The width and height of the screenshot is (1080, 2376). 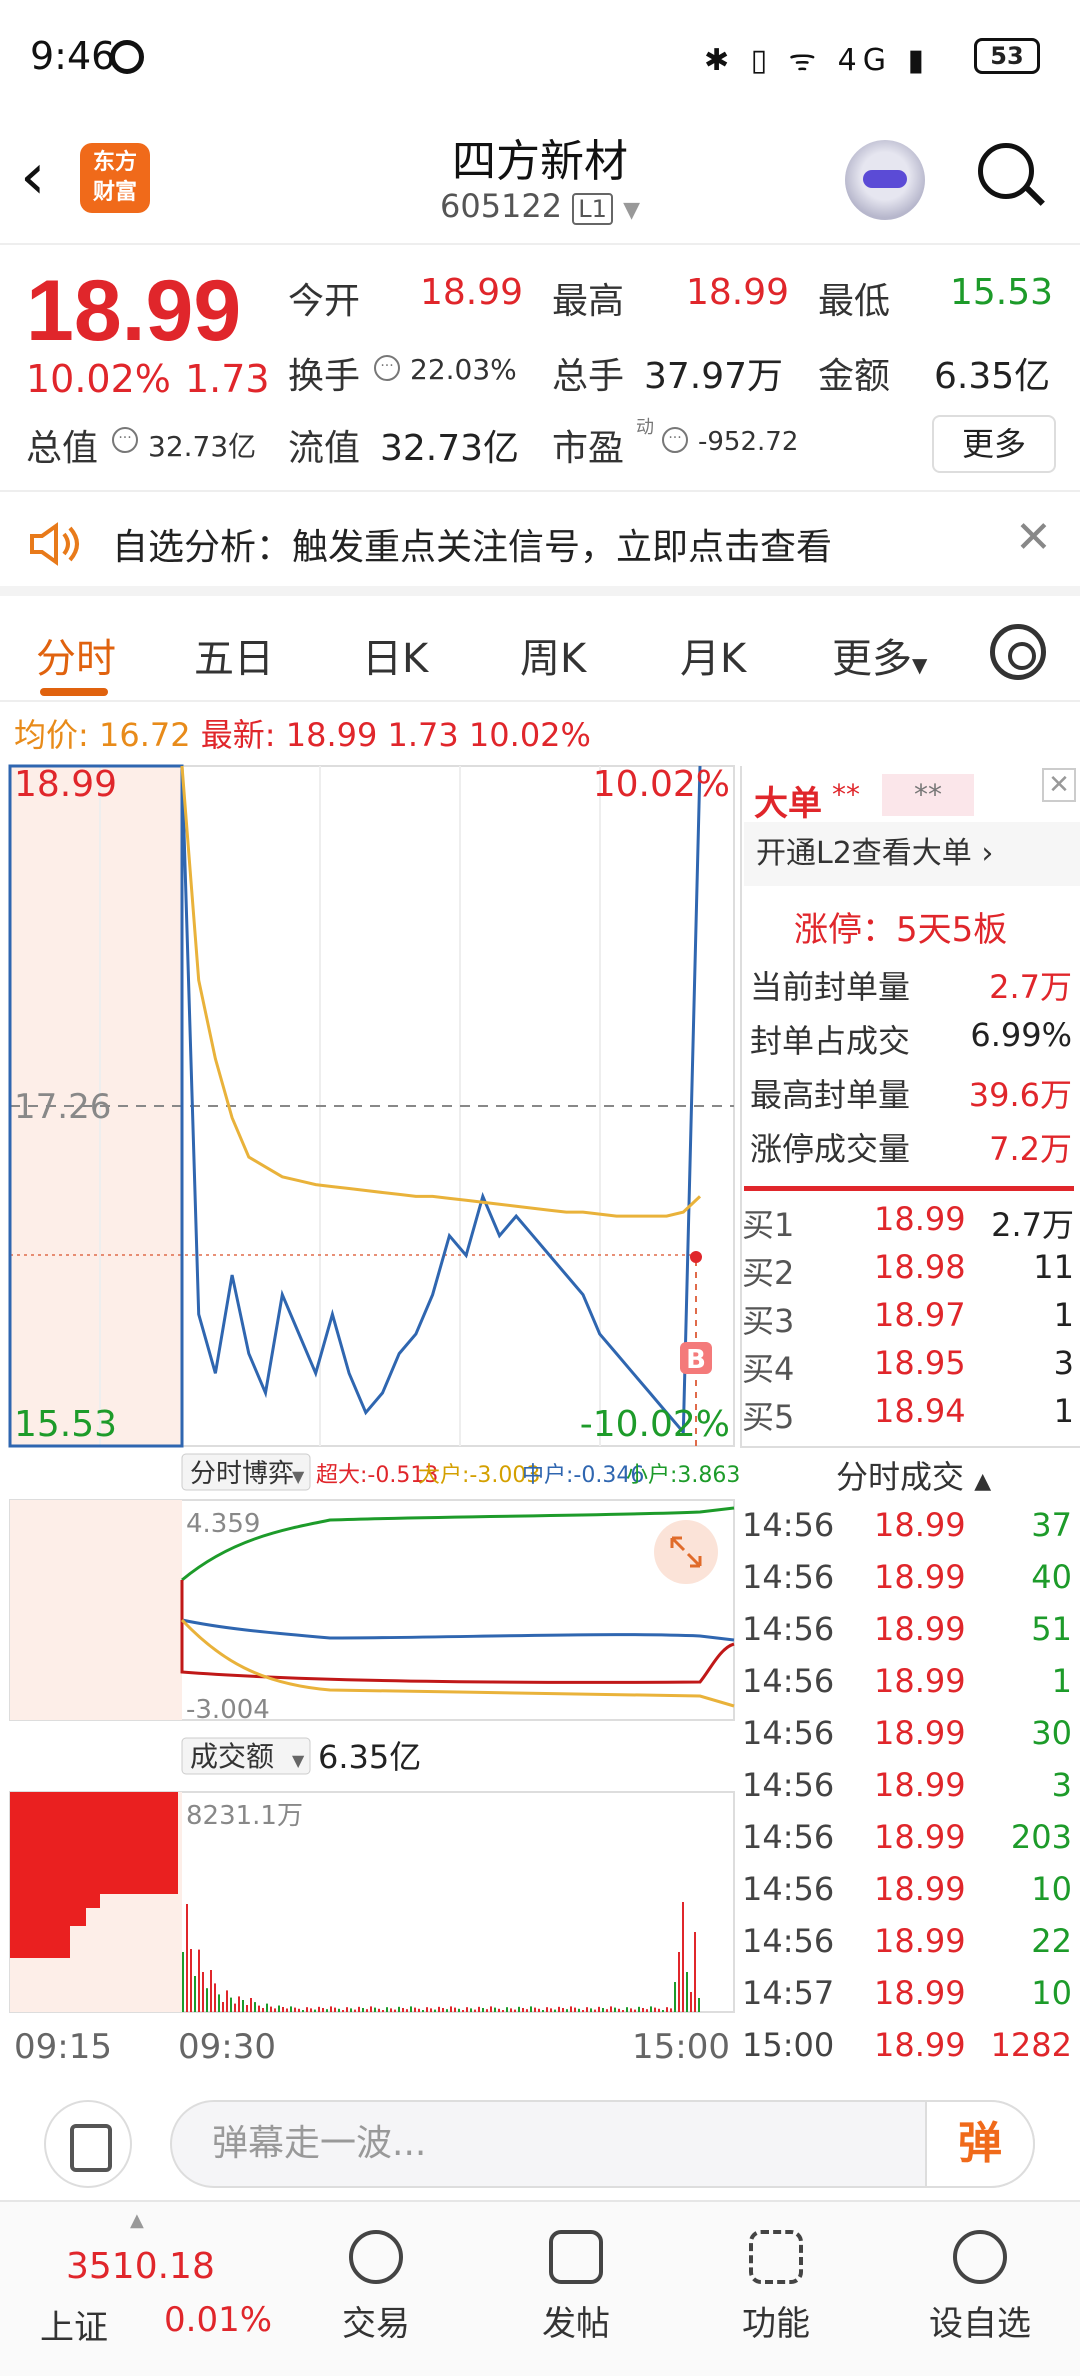 I want to click on tab-underline, so click(x=74, y=692).